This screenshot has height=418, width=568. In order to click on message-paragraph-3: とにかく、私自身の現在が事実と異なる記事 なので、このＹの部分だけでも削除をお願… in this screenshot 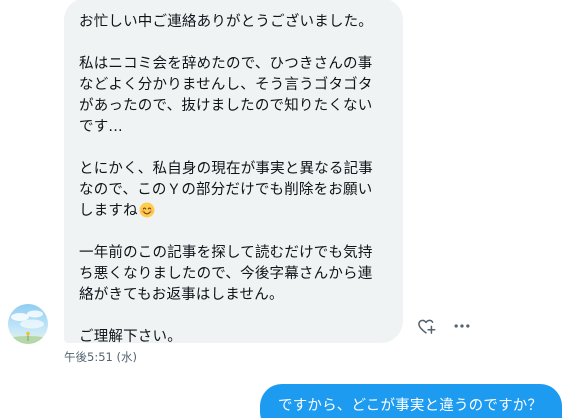, I will do `click(233, 190)`.